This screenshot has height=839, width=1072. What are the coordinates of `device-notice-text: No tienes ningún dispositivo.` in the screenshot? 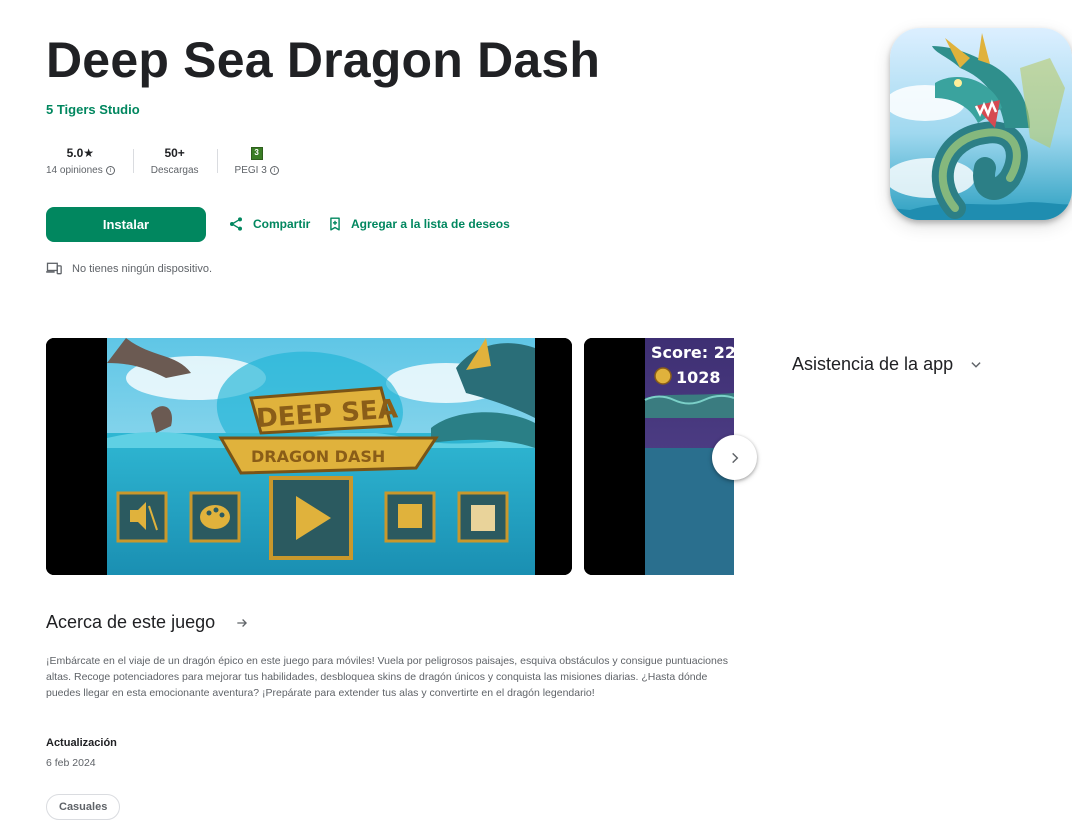 It's located at (142, 268).